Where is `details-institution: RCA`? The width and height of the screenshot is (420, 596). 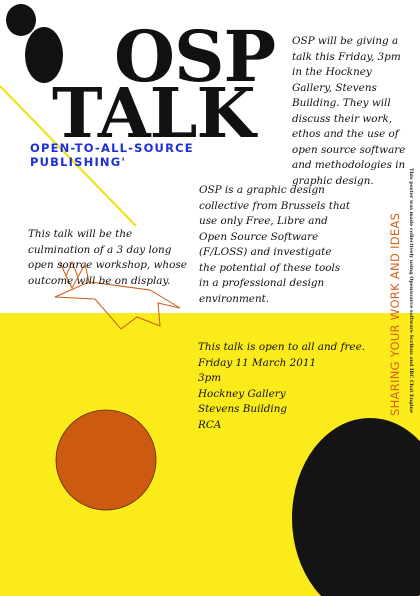 details-institution: RCA is located at coordinates (210, 424).